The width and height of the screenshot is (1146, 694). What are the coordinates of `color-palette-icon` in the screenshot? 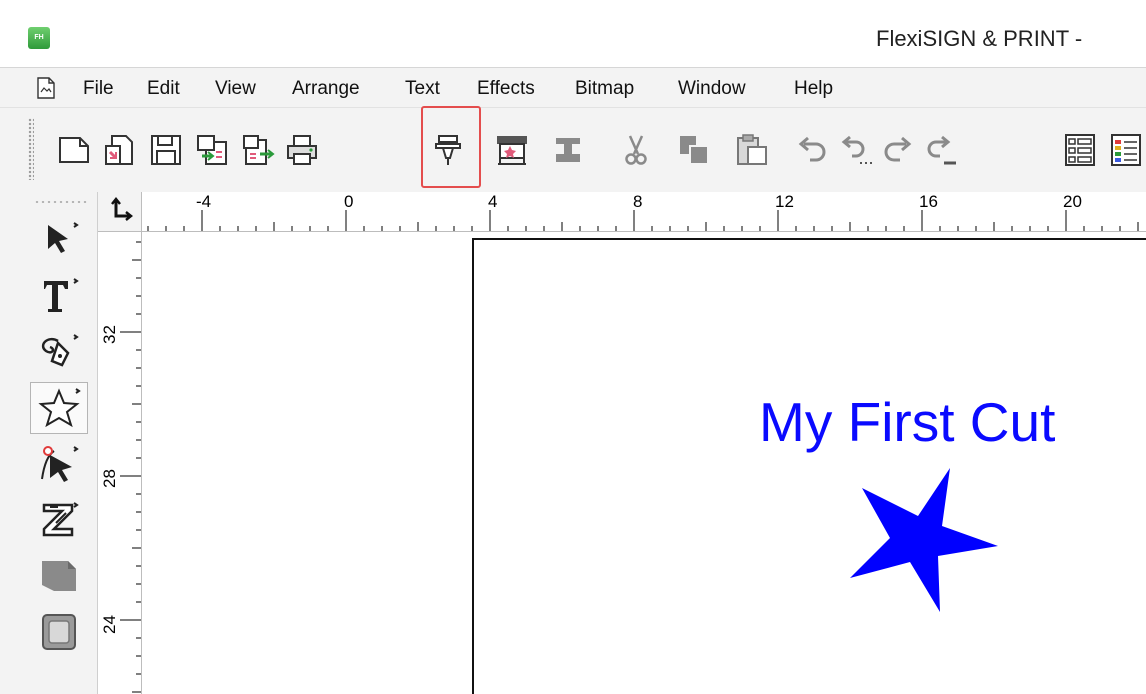 It's located at (1126, 150).